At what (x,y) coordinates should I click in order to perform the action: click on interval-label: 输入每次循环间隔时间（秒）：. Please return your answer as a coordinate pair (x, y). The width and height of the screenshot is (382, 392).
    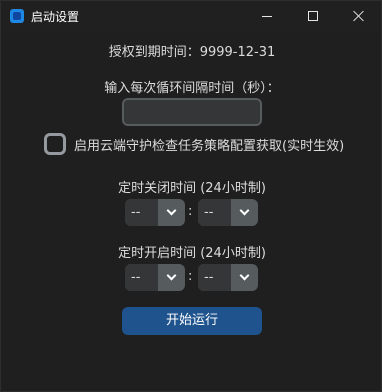
    Looking at the image, I should click on (192, 88).